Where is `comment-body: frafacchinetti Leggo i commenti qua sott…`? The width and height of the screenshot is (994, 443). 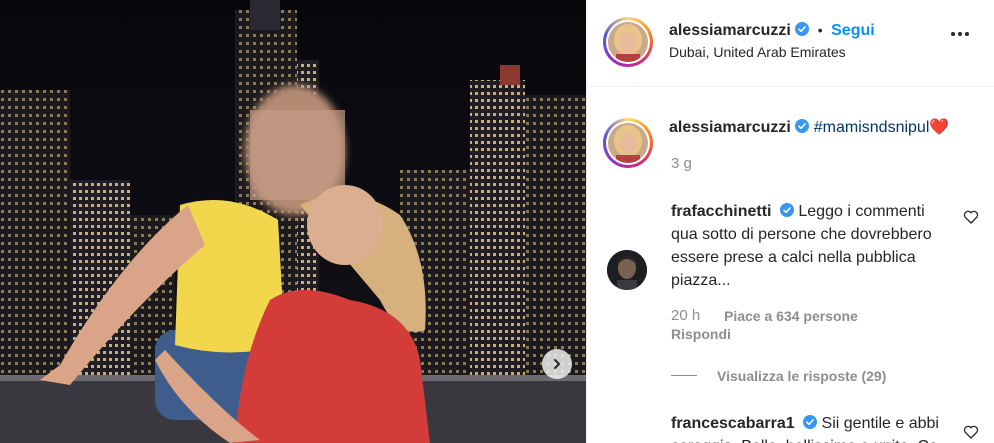 comment-body: frafacchinetti Leggo i commenti qua sott… is located at coordinates (811, 246).